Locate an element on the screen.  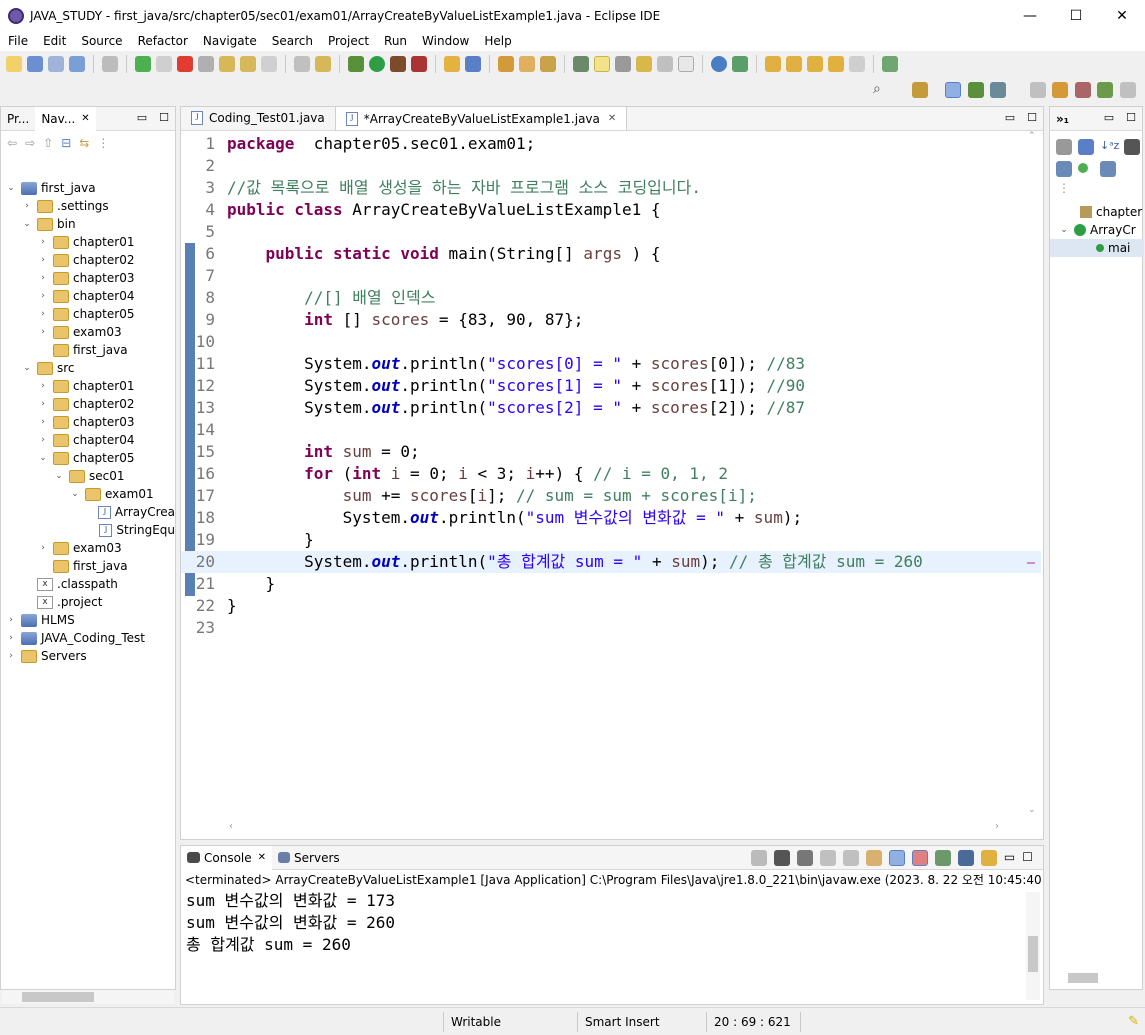
tree-item: › .settings is located at coordinates (88, 206).